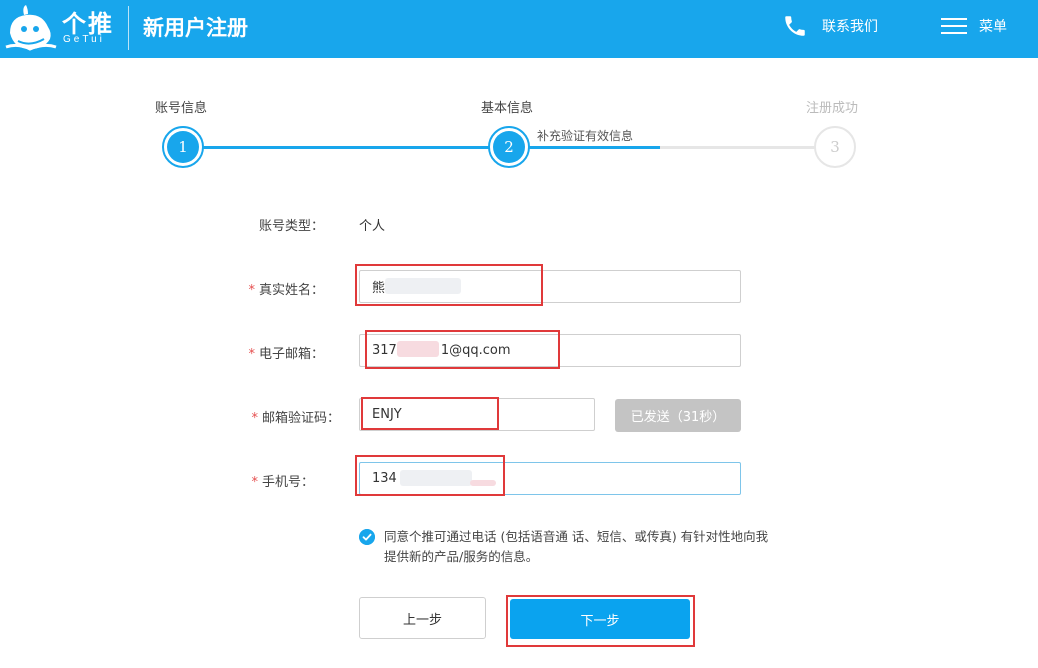 This screenshot has width=1038, height=668. I want to click on progress-track-2-done, so click(594, 147).